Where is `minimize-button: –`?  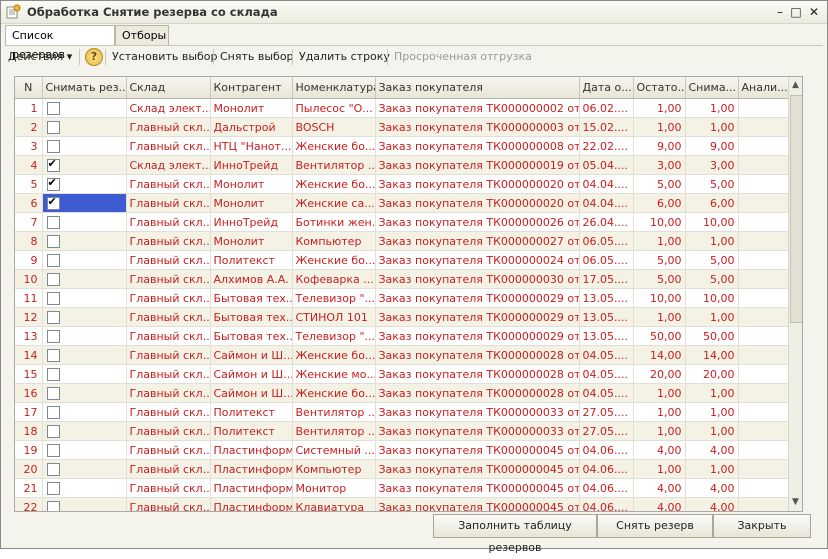 minimize-button: – is located at coordinates (780, 12).